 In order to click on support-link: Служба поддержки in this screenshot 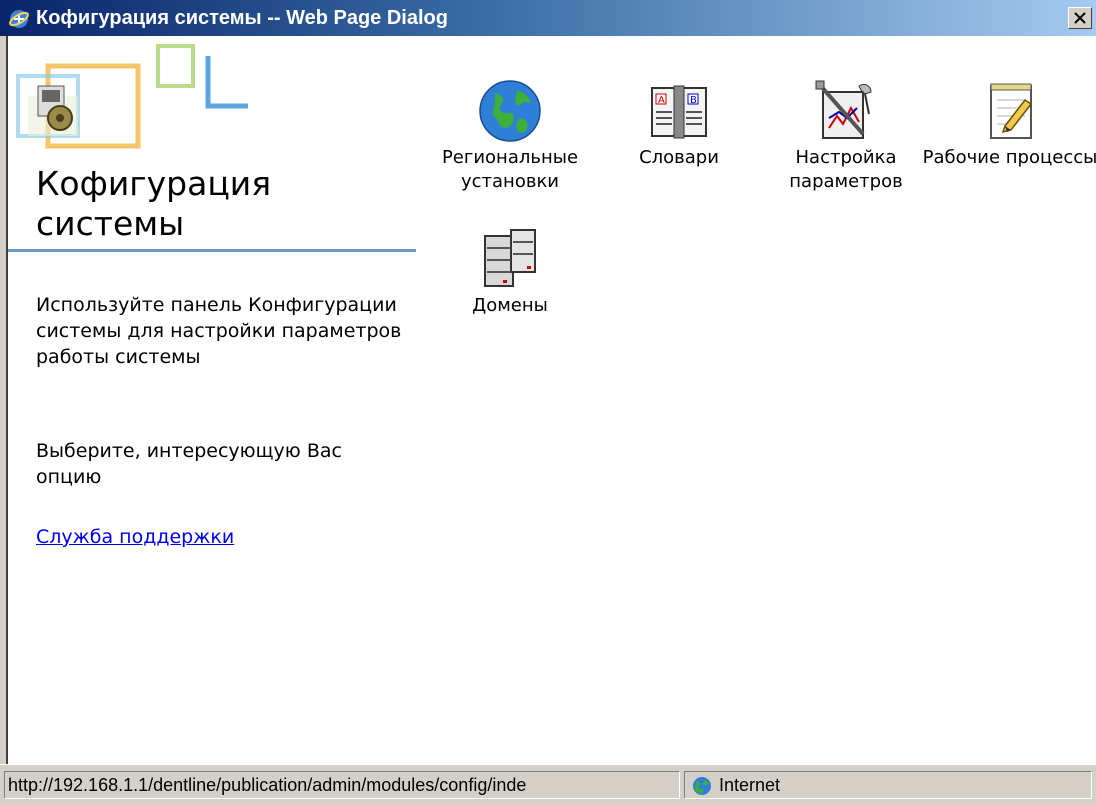, I will do `click(135, 537)`.